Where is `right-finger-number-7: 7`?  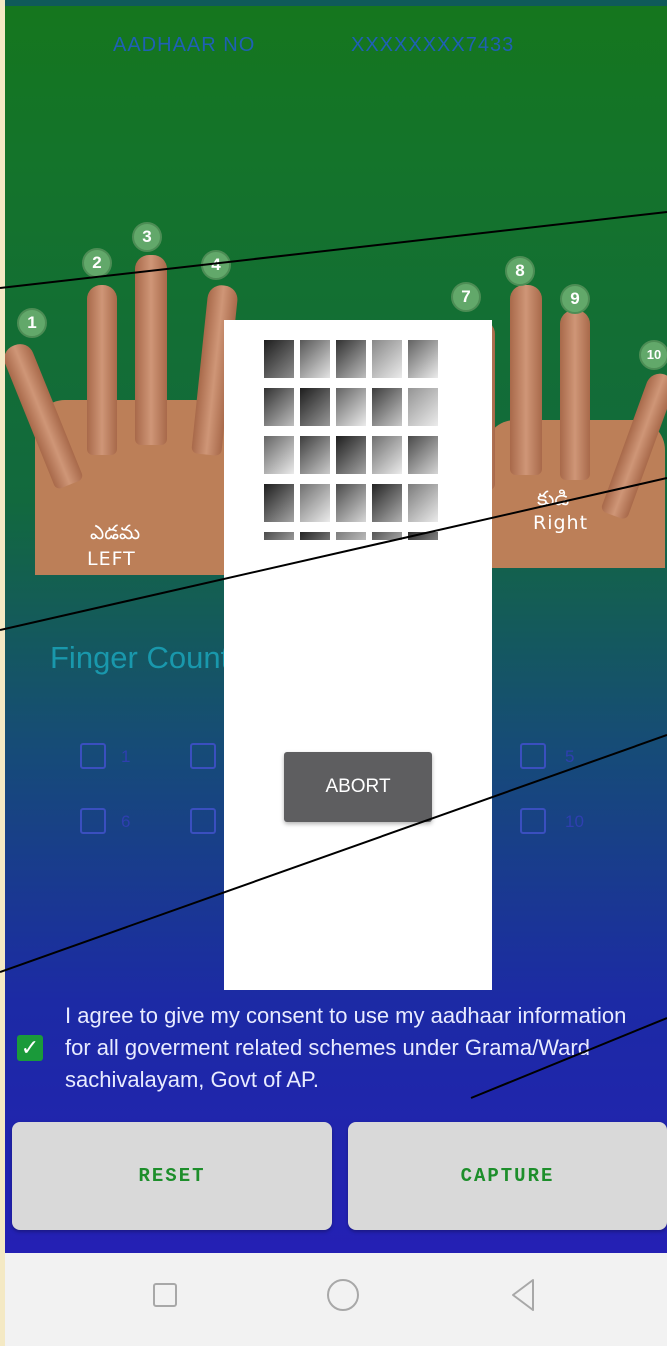
right-finger-number-7: 7 is located at coordinates (466, 297).